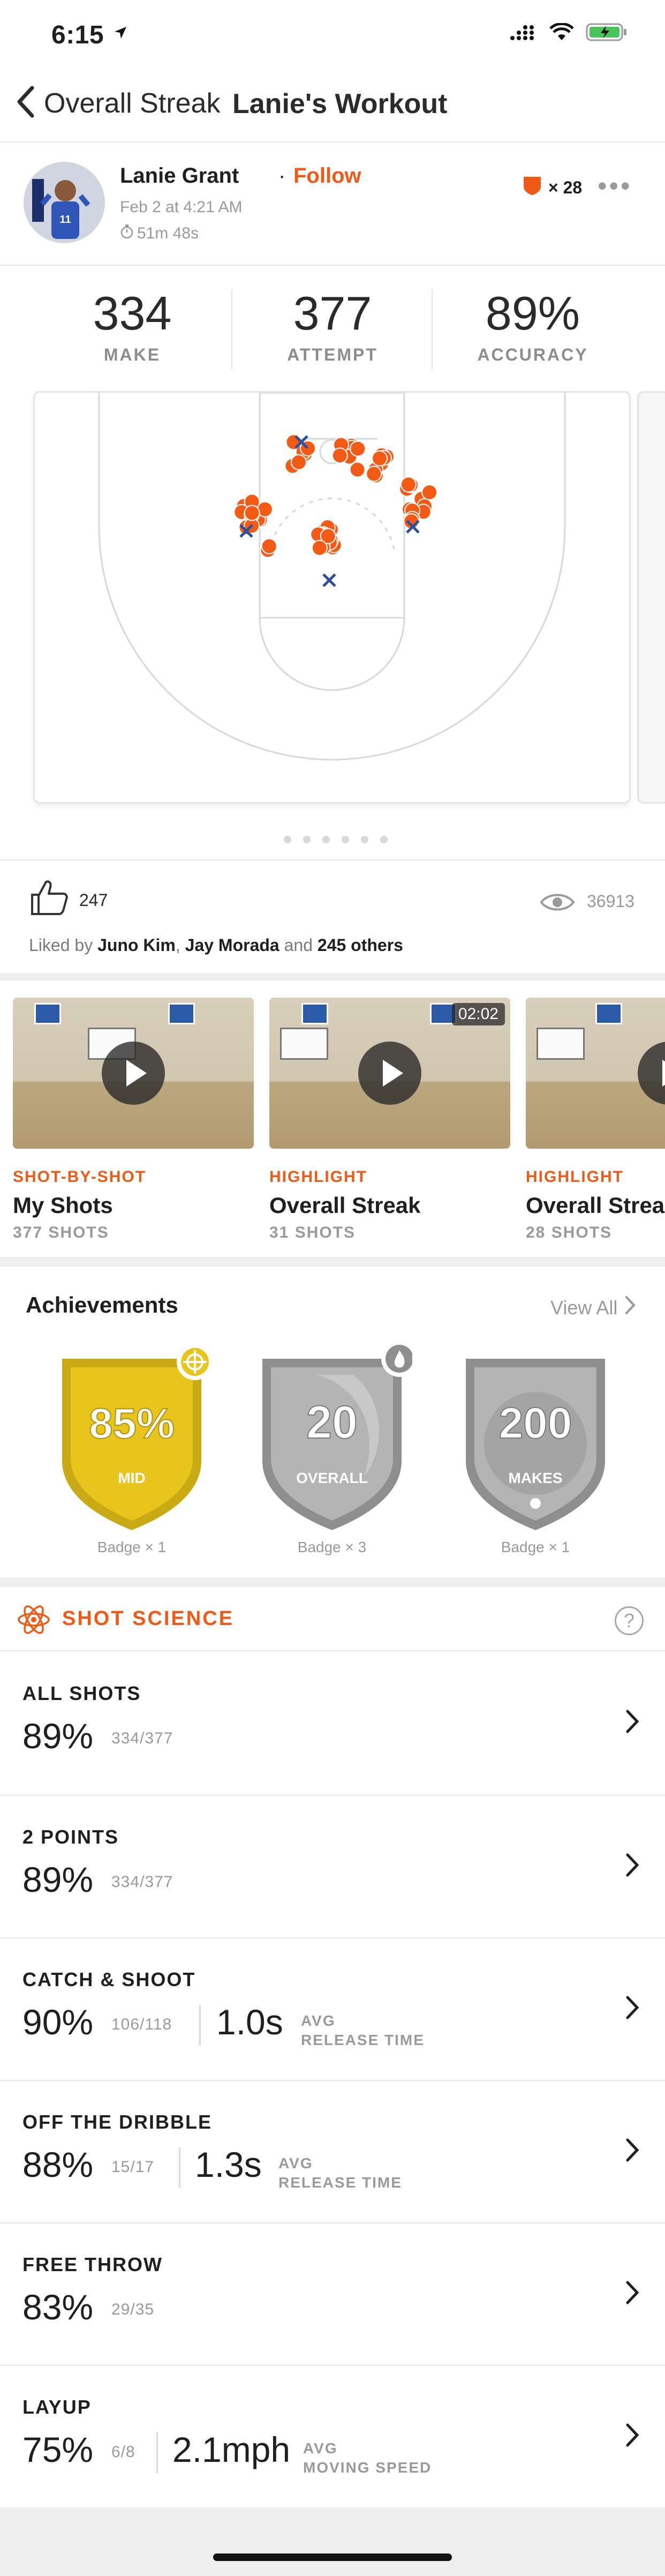 This screenshot has width=665, height=2576. I want to click on workout-duration: 51m 48s, so click(160, 233).